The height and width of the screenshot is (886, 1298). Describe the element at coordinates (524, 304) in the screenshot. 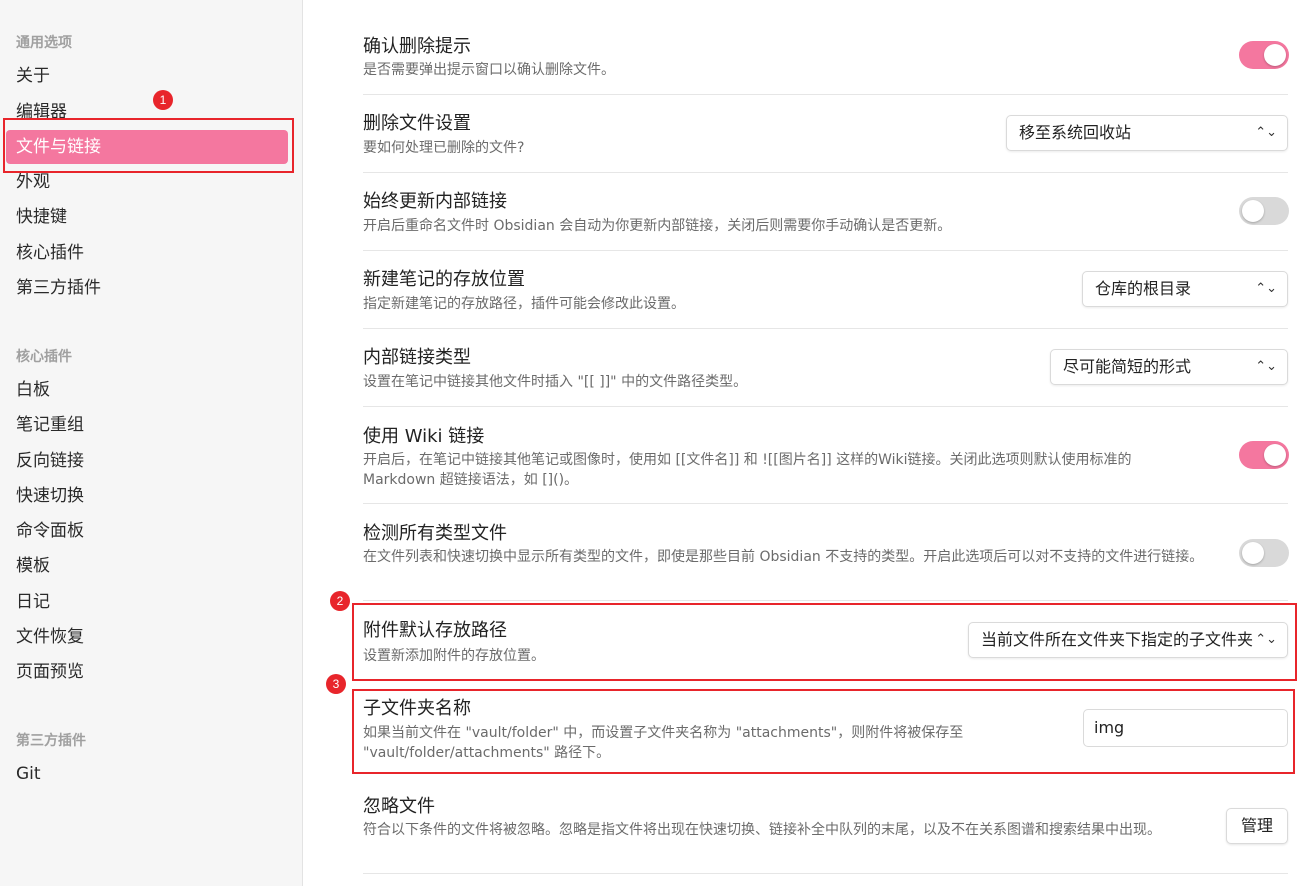

I see `setting-description: 指定新建笔记的存放路径，插件可能会修改此设置。` at that location.